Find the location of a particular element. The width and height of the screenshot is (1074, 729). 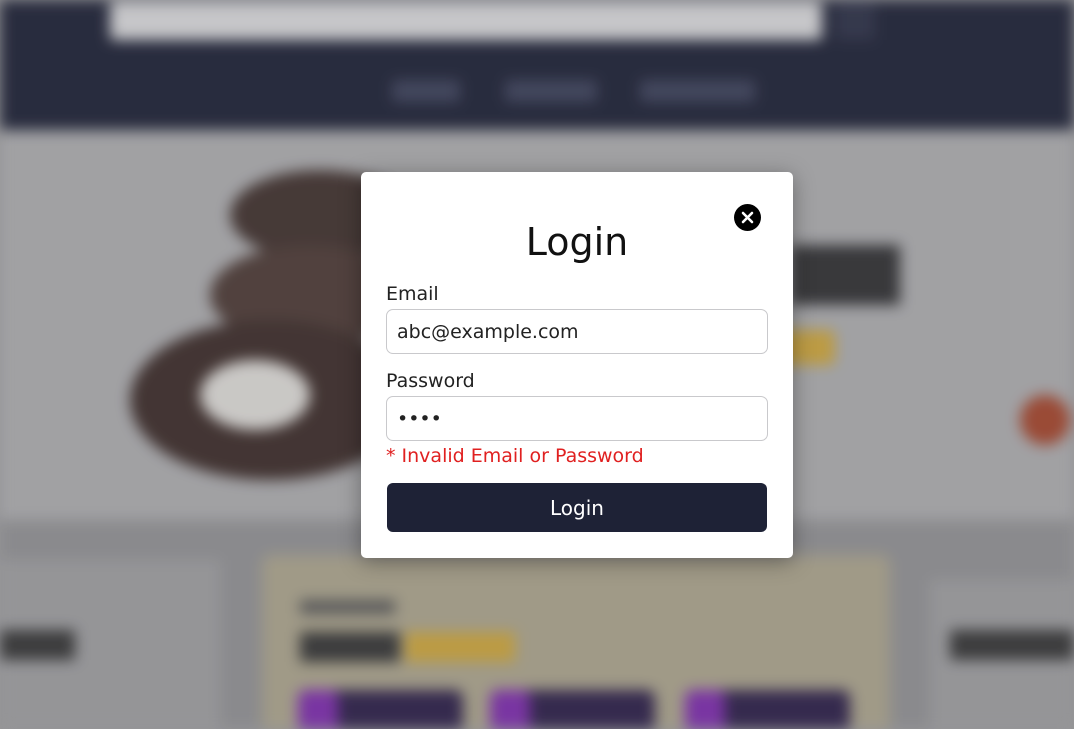

password-label: Password is located at coordinates (430, 381).